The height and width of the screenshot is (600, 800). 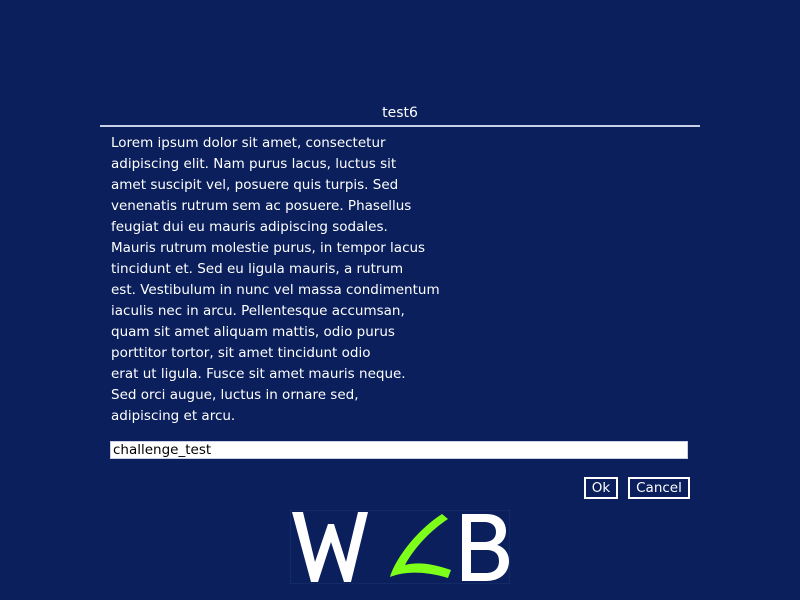 What do you see at coordinates (253, 332) in the screenshot?
I see `message-line: quam sit amet aliquam mattis, odio purus` at bounding box center [253, 332].